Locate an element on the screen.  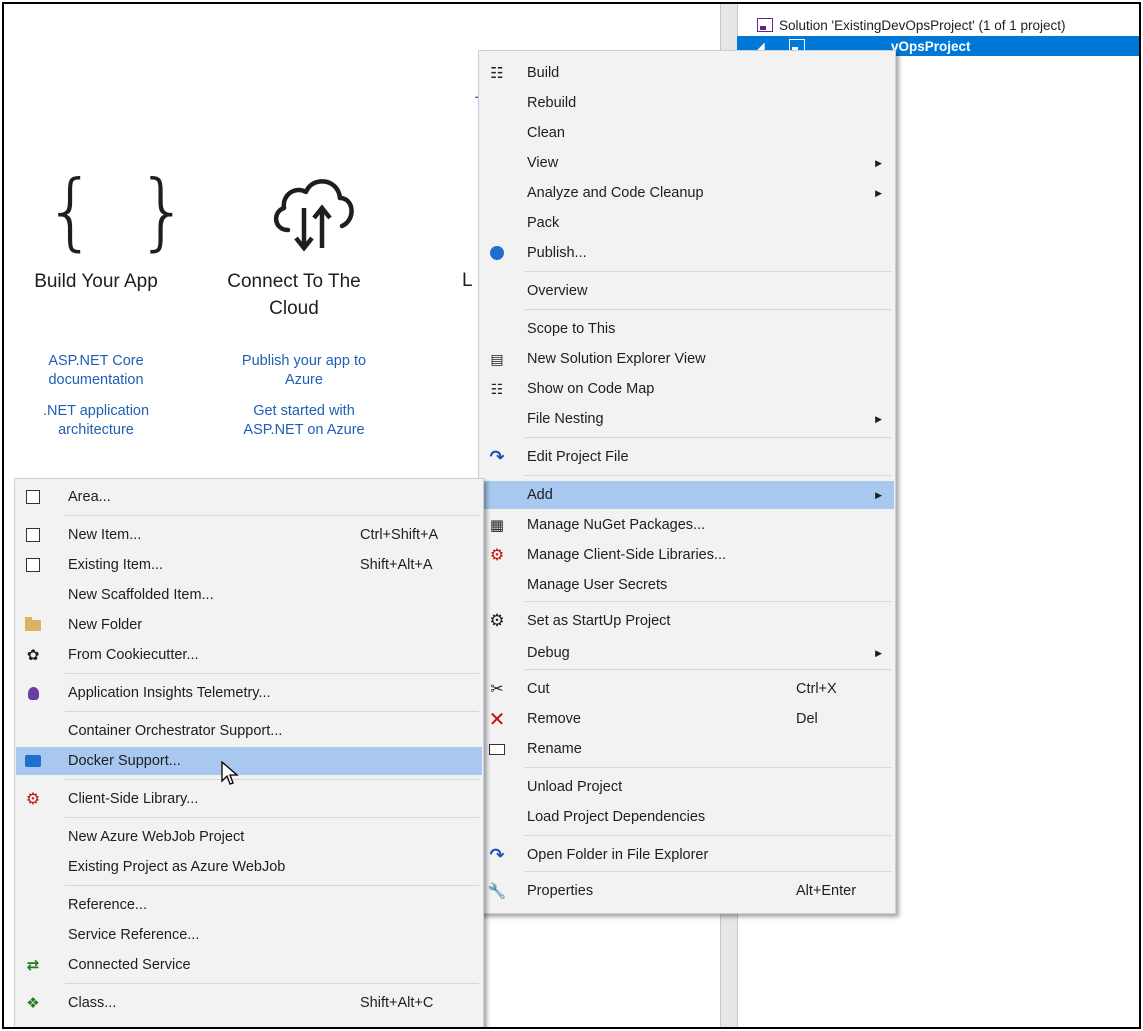
menu-item-load-project-dependencies: Load Project Dependencies is located at coordinates (687, 817).